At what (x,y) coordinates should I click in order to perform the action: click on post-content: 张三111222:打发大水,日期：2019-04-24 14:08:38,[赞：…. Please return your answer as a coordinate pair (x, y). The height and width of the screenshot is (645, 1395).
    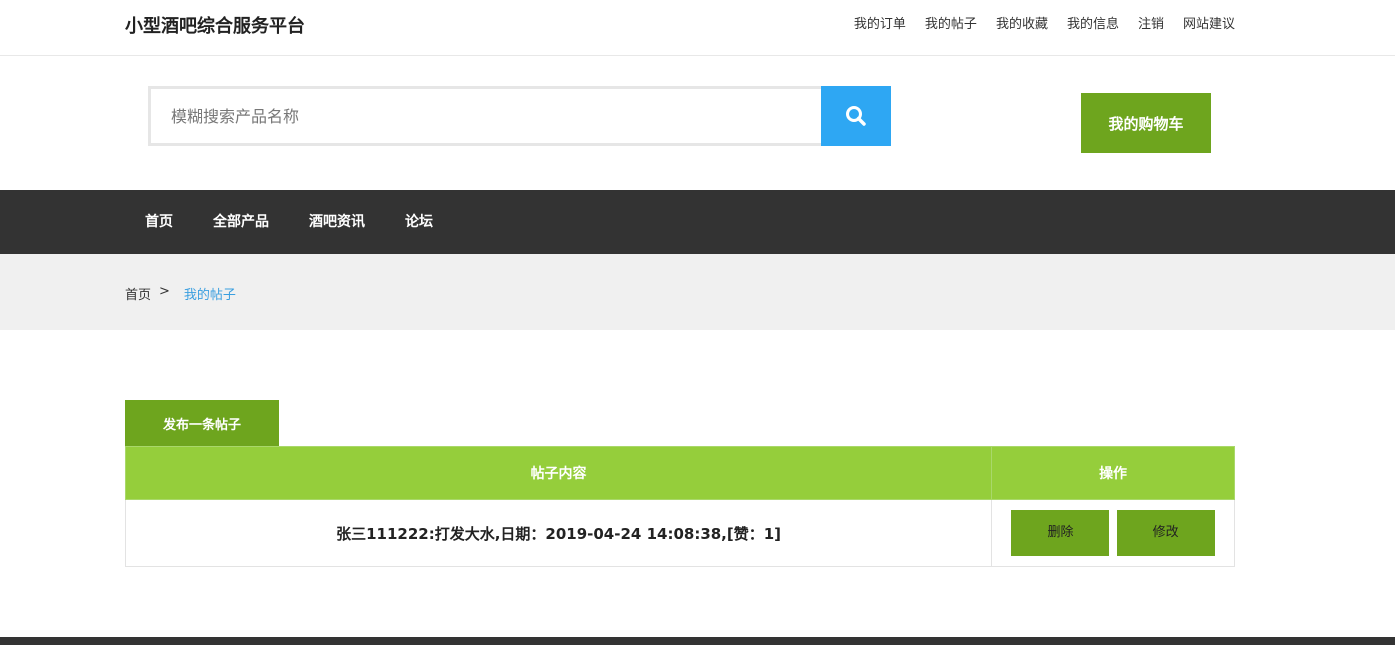
    Looking at the image, I should click on (558, 533).